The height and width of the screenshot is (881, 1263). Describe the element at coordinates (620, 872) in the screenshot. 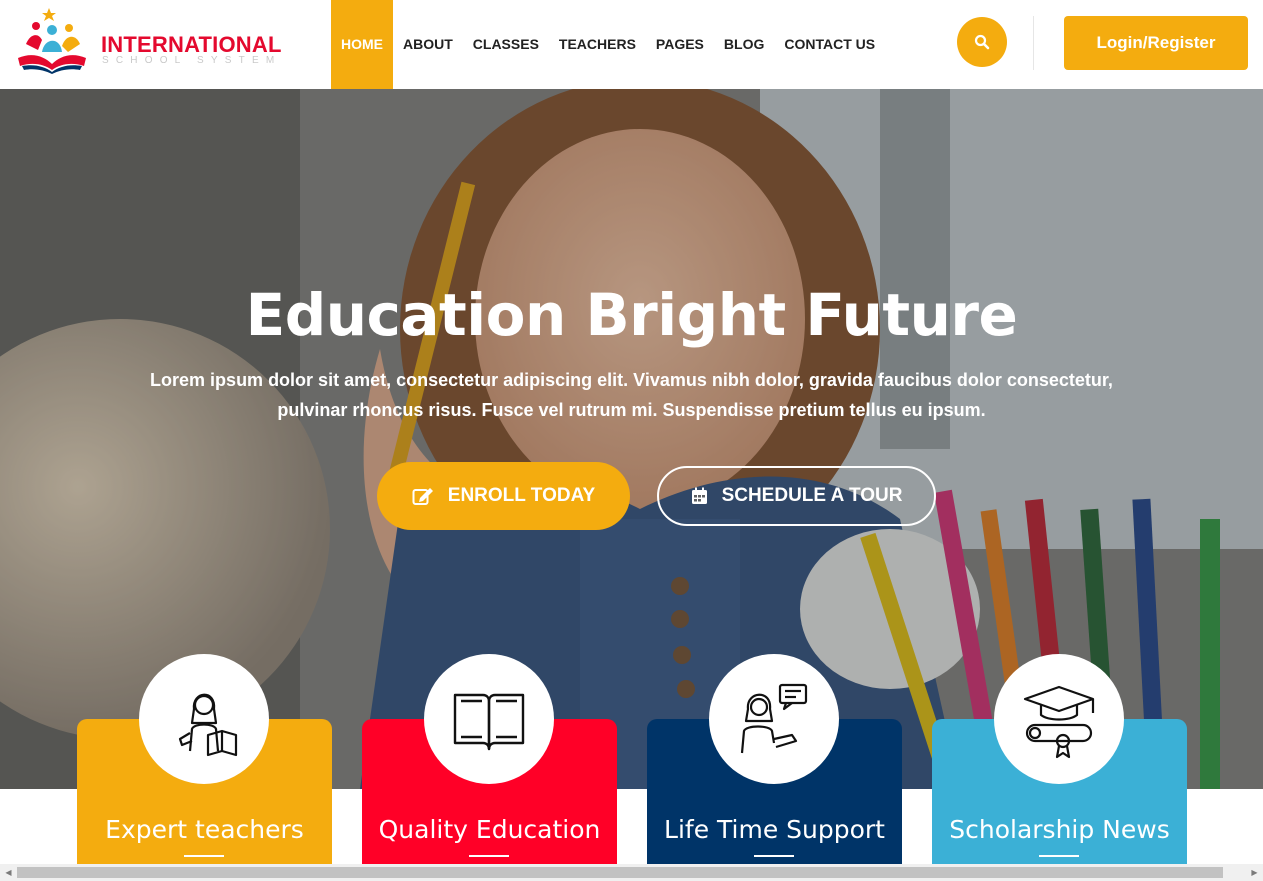

I see `scrollbar-thumb` at that location.